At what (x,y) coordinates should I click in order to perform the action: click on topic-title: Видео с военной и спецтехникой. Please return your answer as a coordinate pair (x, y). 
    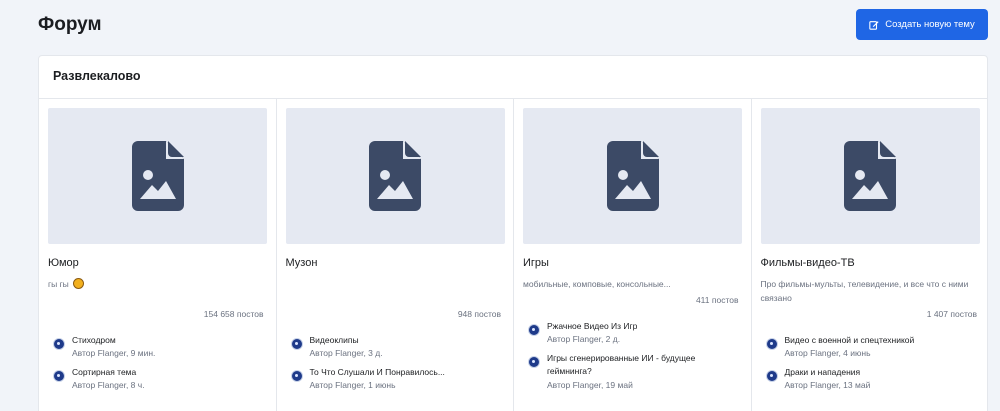
    Looking at the image, I should click on (880, 340).